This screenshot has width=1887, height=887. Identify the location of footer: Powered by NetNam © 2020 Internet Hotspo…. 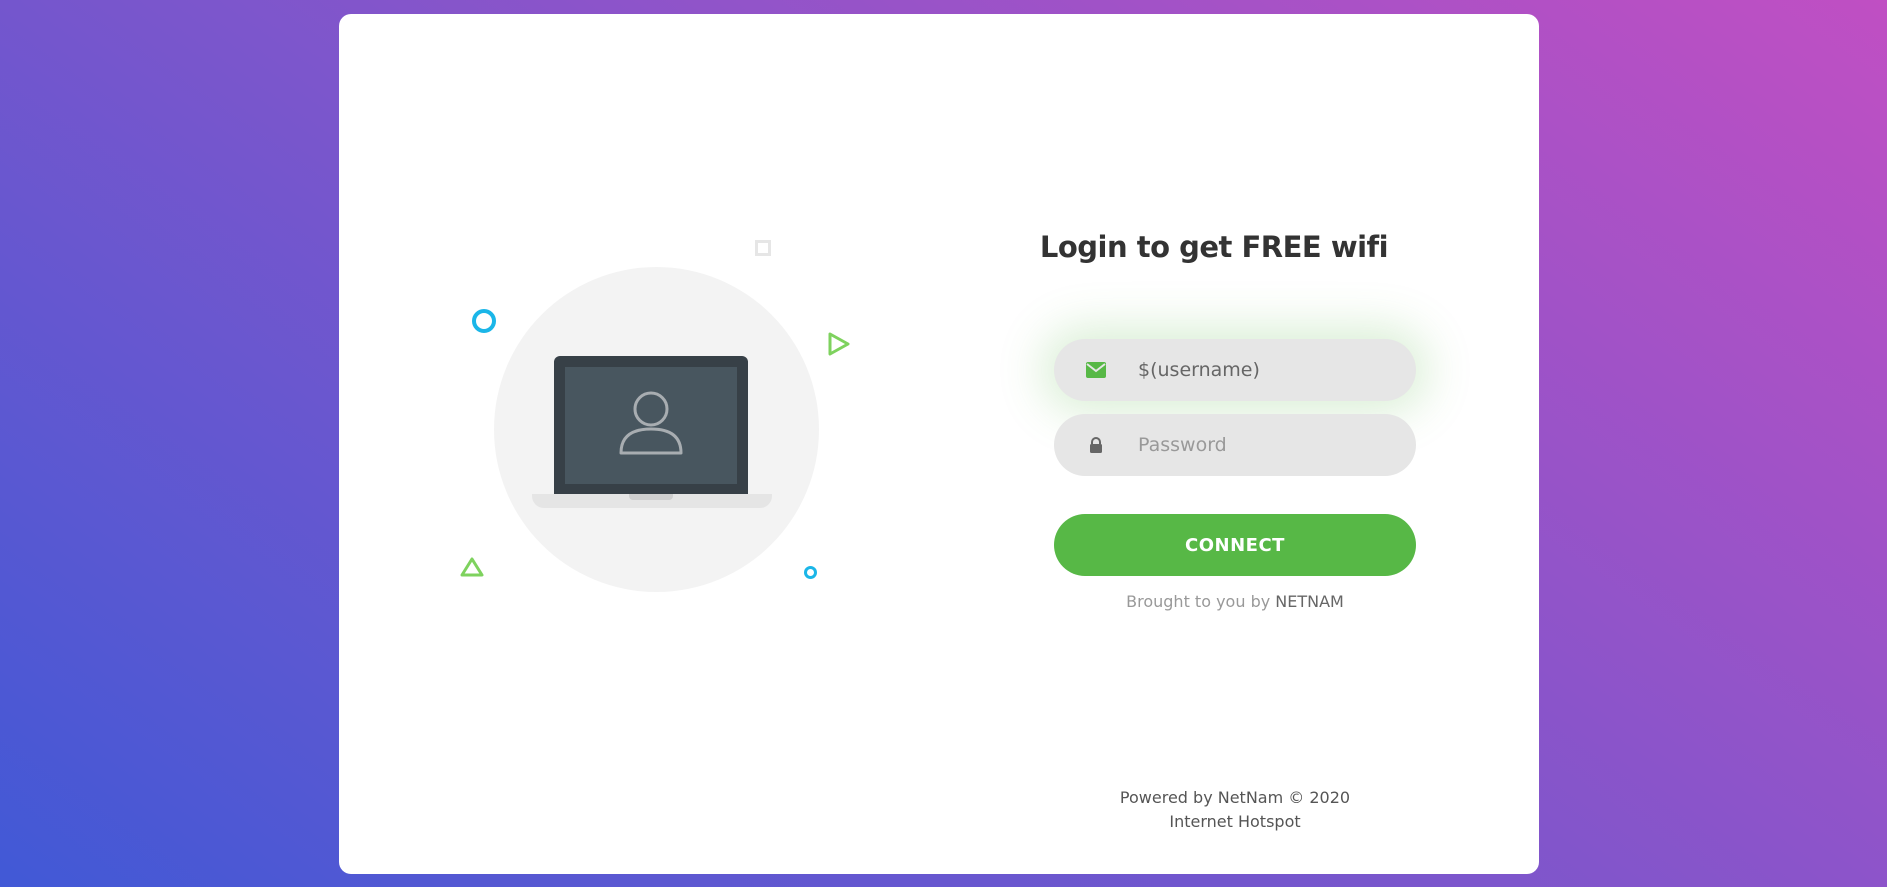
(1235, 810).